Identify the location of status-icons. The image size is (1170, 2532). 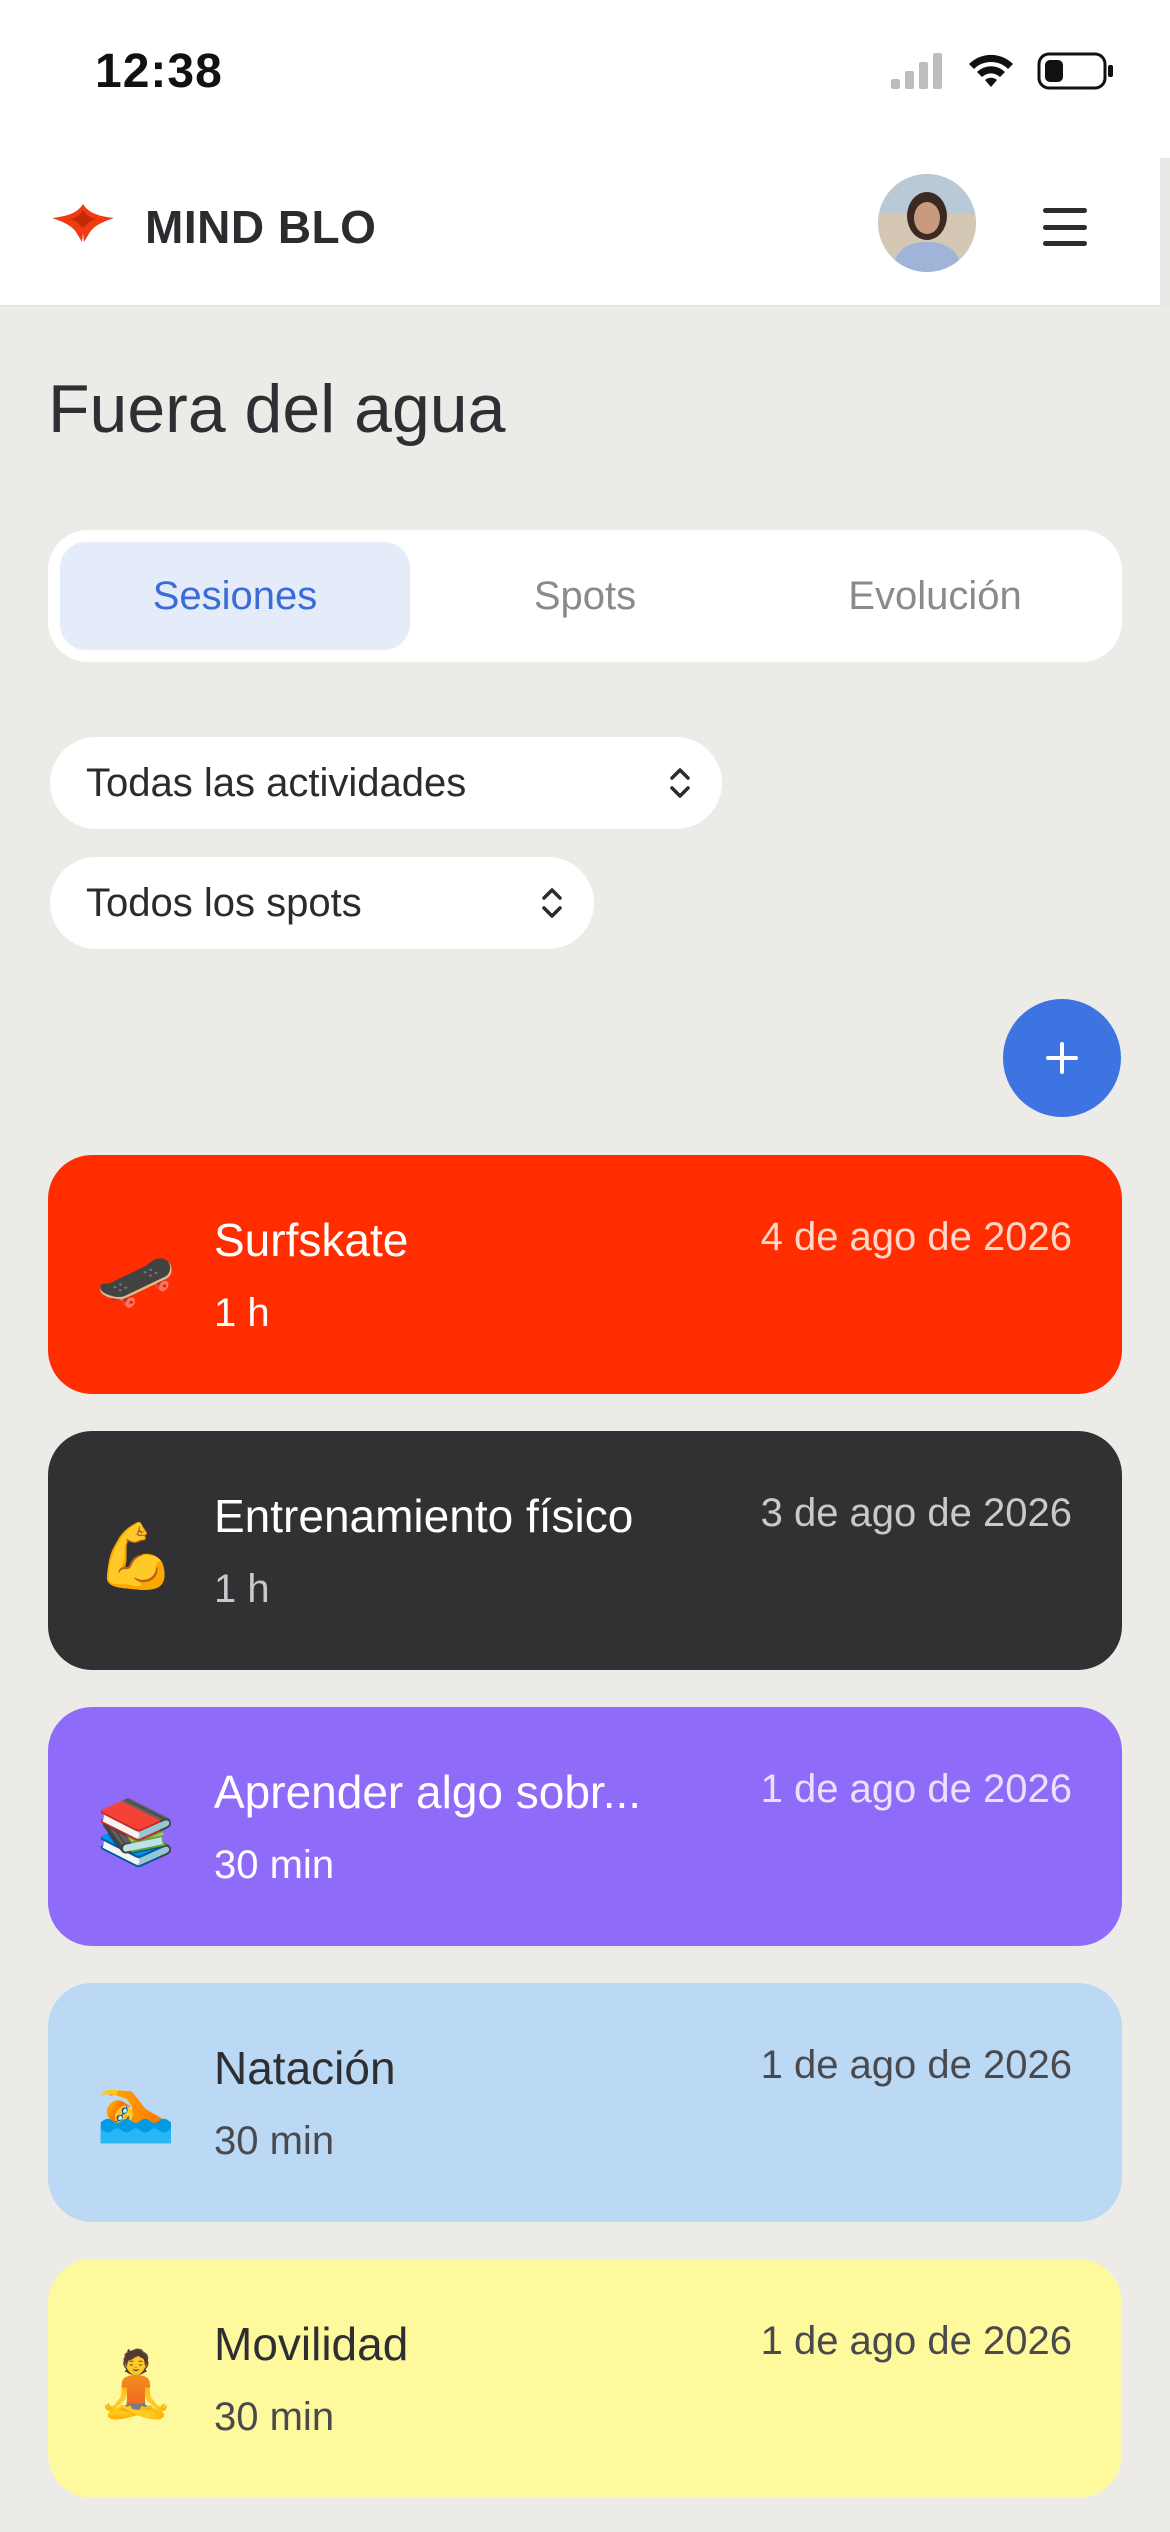
(1003, 71).